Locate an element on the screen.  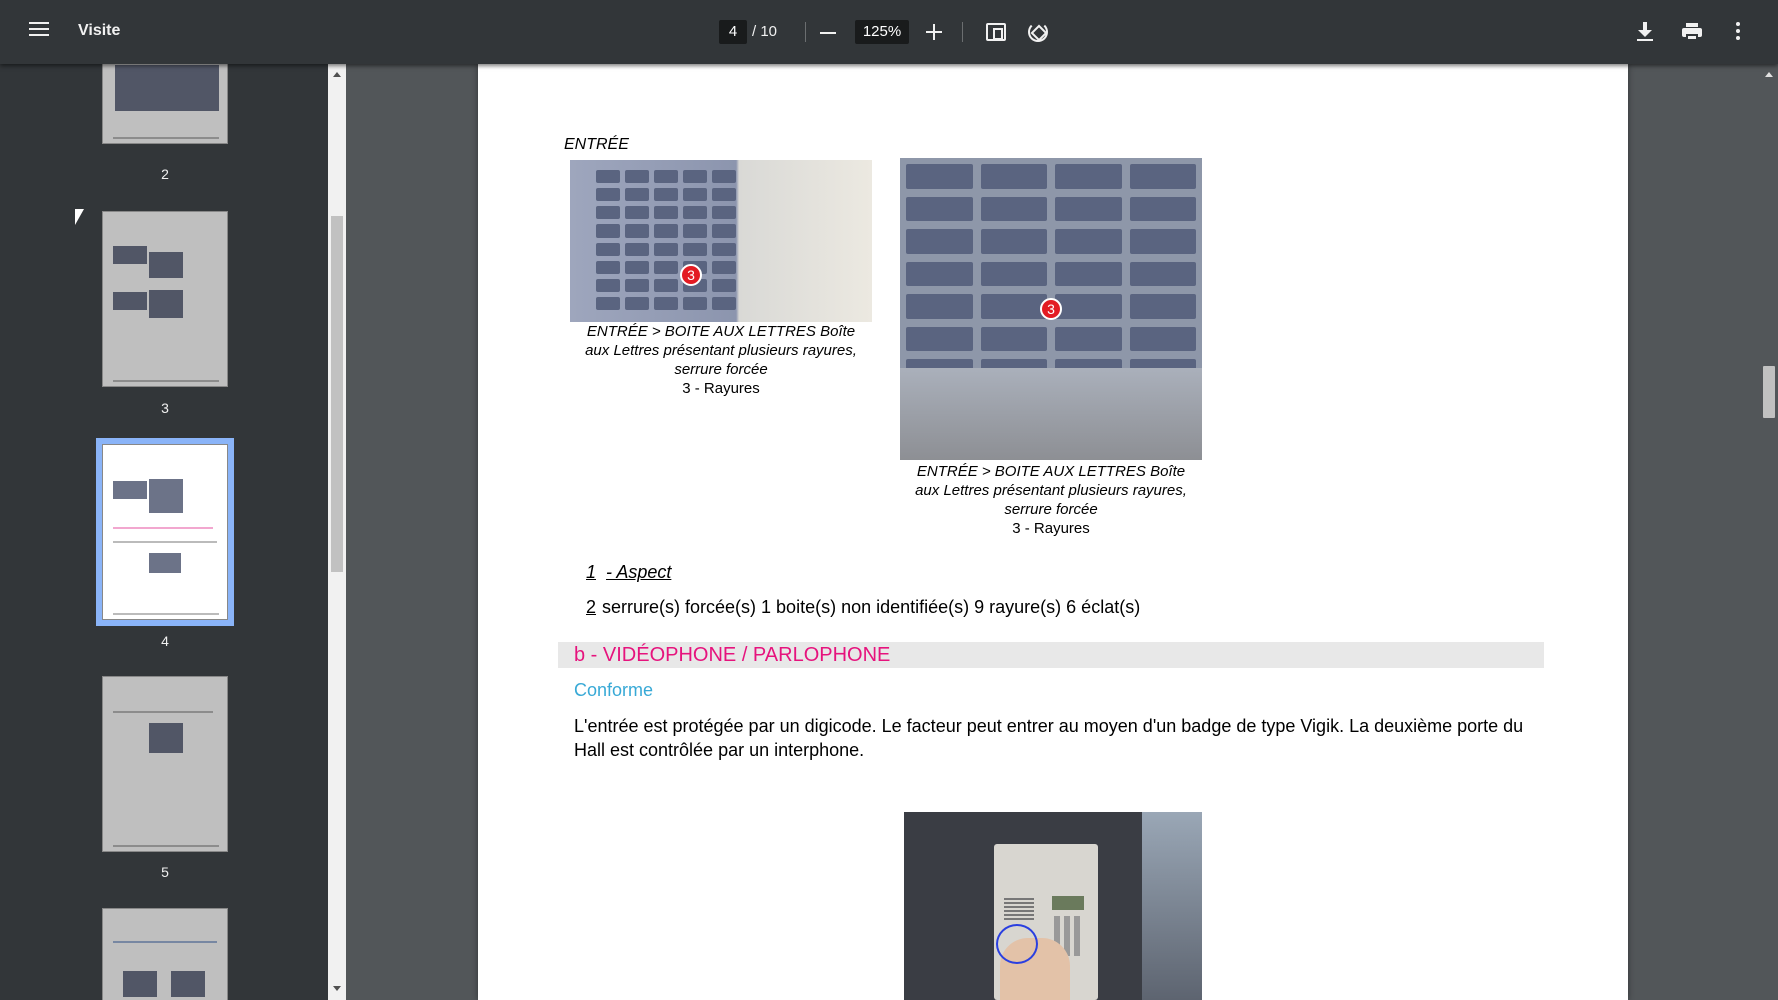
mailbox-photo-right: 3 is located at coordinates (1051, 309).